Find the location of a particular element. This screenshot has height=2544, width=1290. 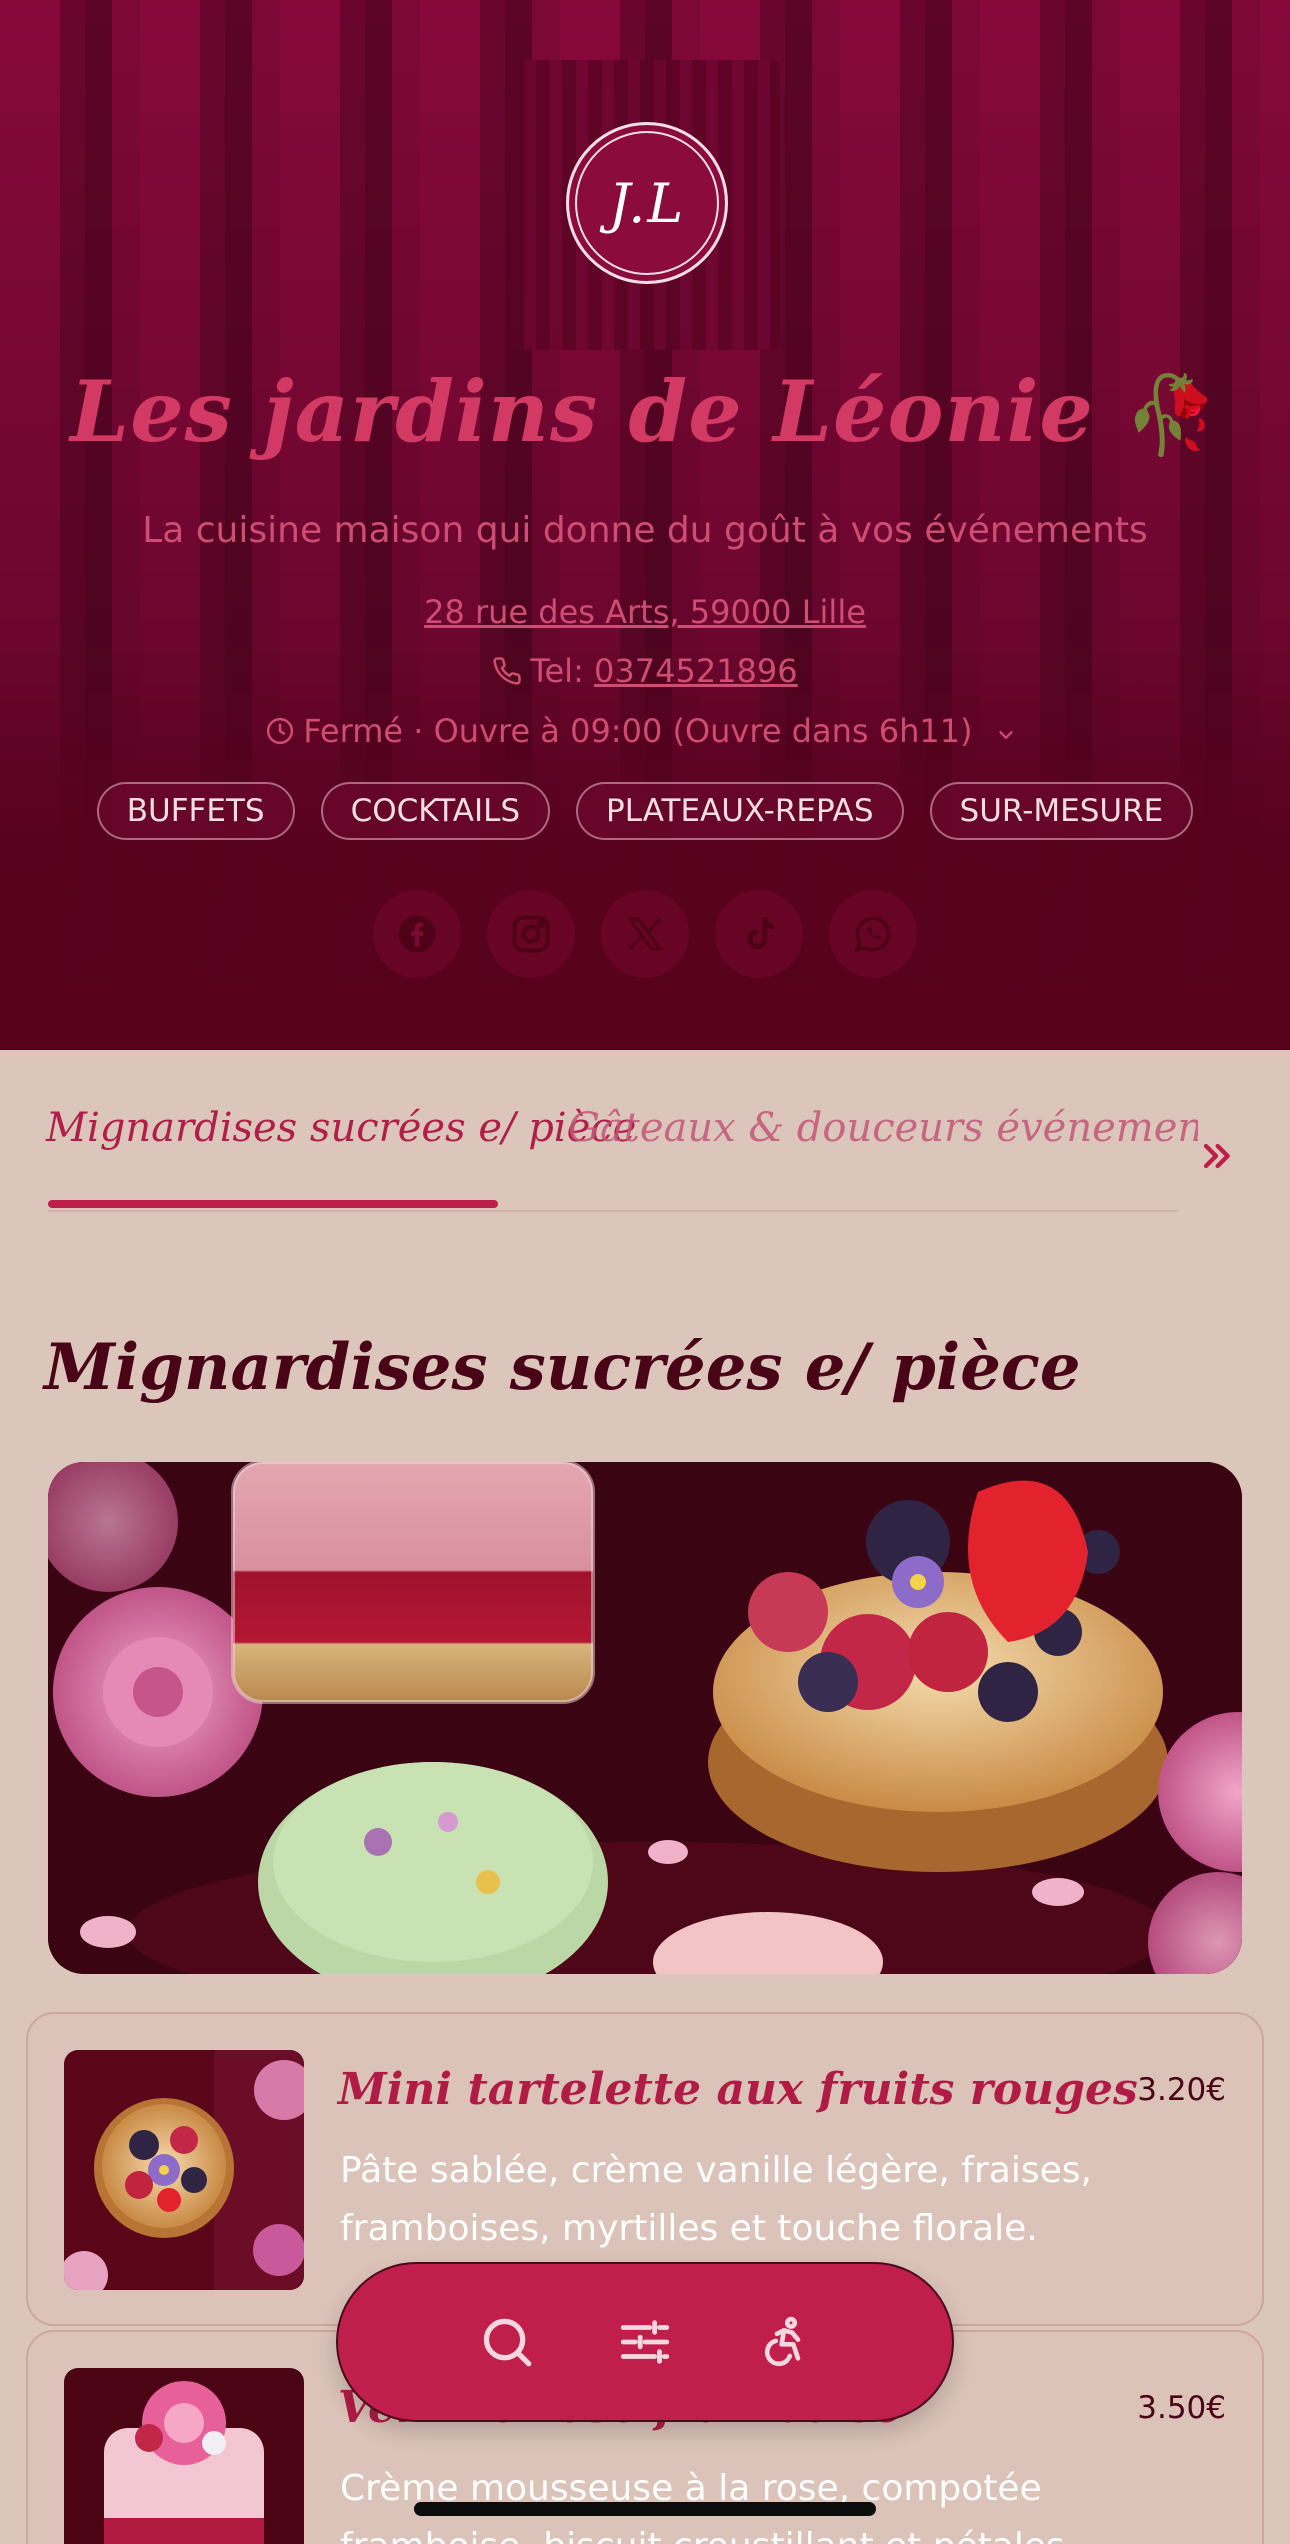

search-button is located at coordinates (507, 2342).